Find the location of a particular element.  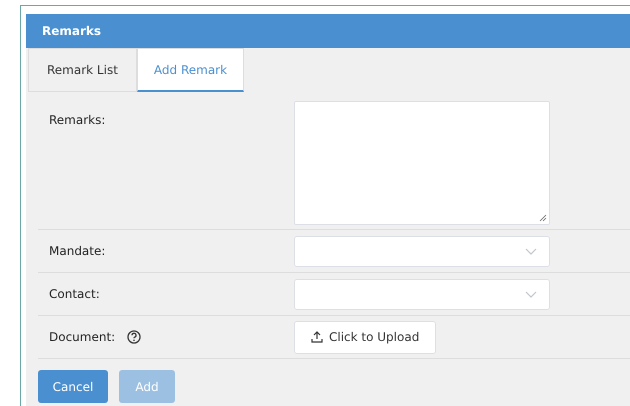

remarks-field is located at coordinates (422, 163).